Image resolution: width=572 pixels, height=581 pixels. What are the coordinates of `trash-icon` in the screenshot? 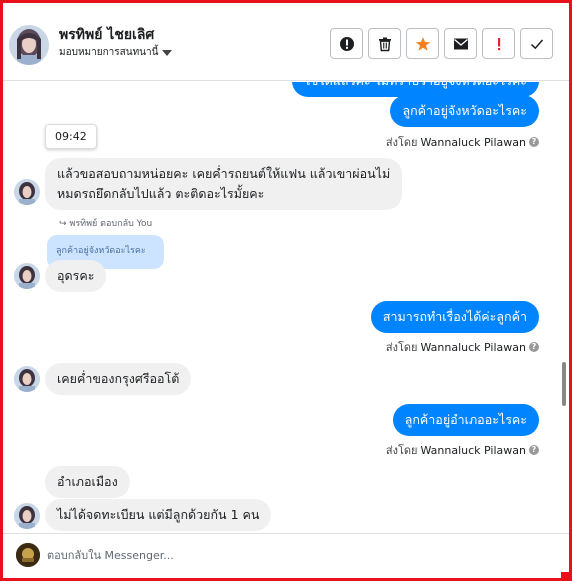 It's located at (384, 44).